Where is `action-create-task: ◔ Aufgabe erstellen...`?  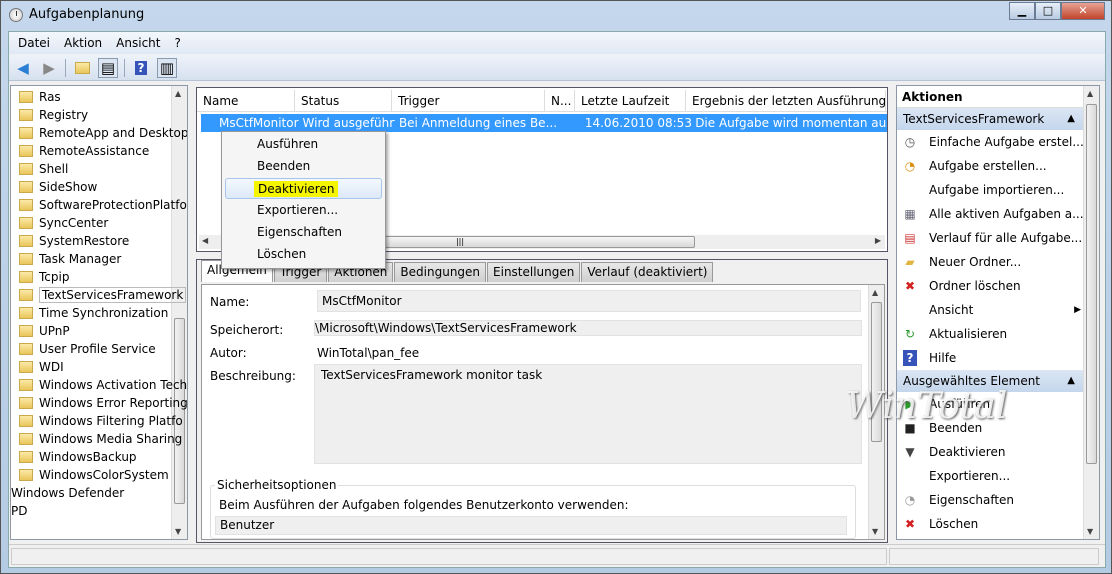 action-create-task: ◔ Aufgabe erstellen... is located at coordinates (991, 166).